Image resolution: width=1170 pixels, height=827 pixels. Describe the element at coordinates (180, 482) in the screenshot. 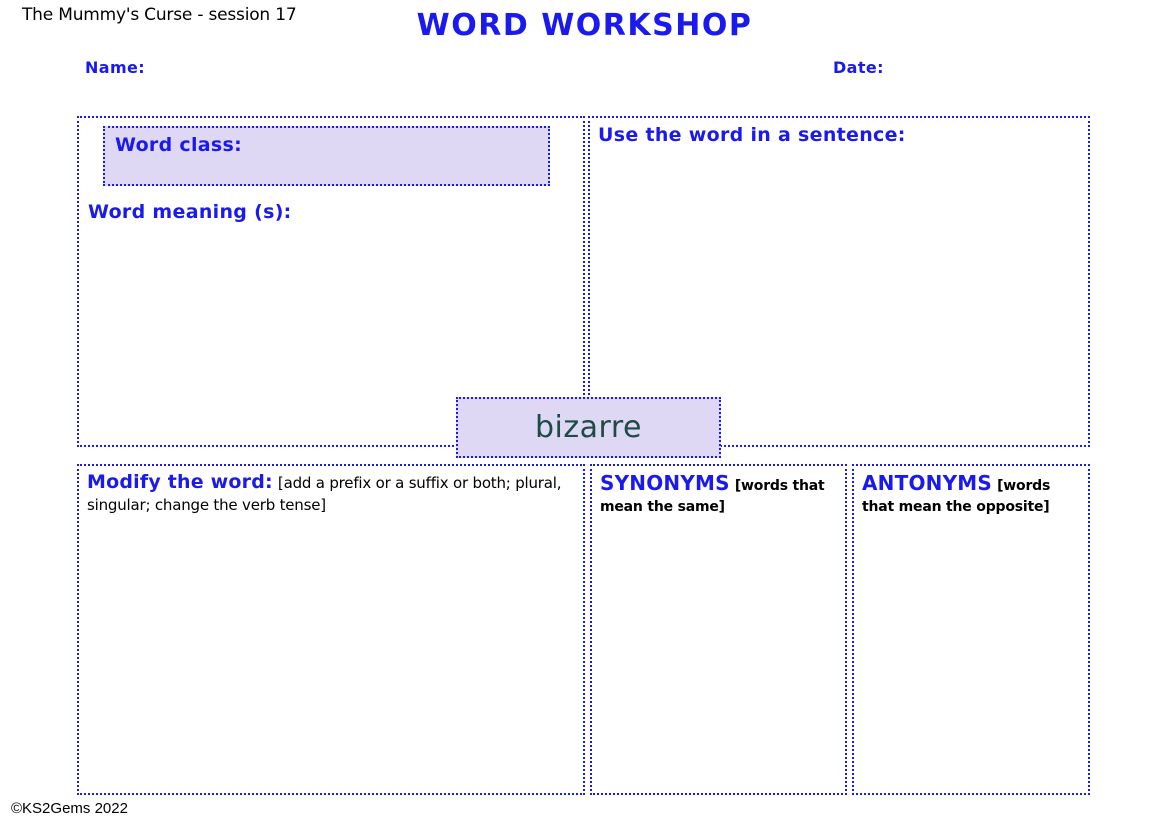

I see `modify-the-word-label: Modify the word:` at that location.